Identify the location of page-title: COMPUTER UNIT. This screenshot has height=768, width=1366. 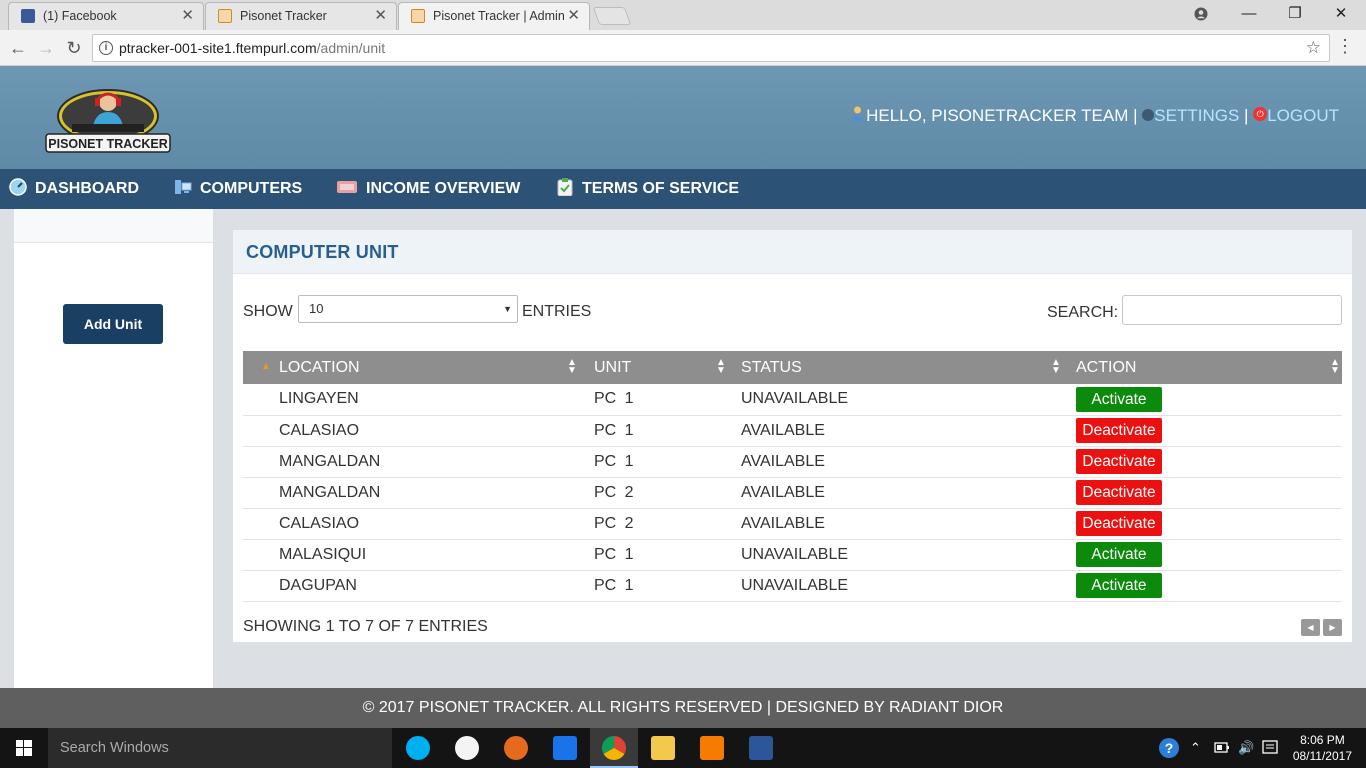
(322, 252).